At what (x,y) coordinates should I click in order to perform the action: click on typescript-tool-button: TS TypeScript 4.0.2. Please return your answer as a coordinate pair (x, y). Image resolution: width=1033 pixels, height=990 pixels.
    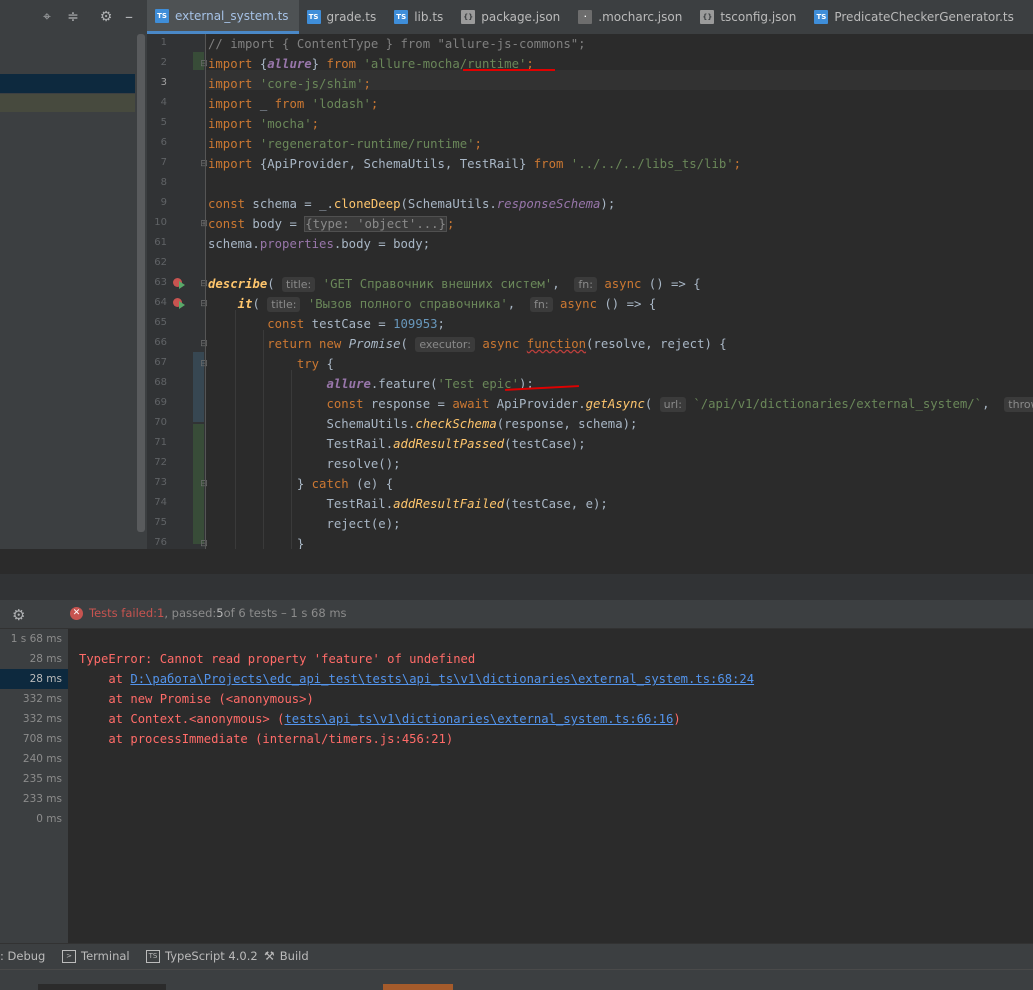
    Looking at the image, I should click on (202, 956).